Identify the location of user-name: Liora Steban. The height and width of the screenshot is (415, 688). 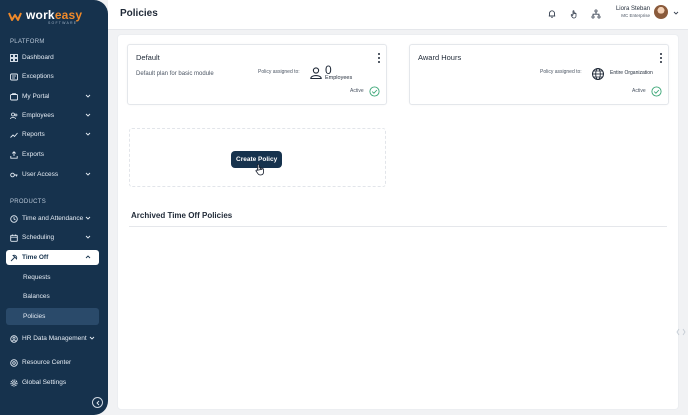
(633, 9).